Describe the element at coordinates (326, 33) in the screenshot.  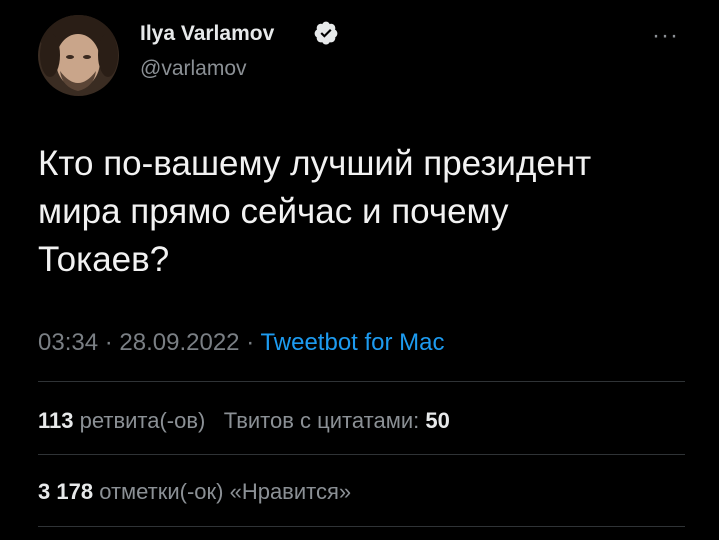
I see `verified-badge-icon` at that location.